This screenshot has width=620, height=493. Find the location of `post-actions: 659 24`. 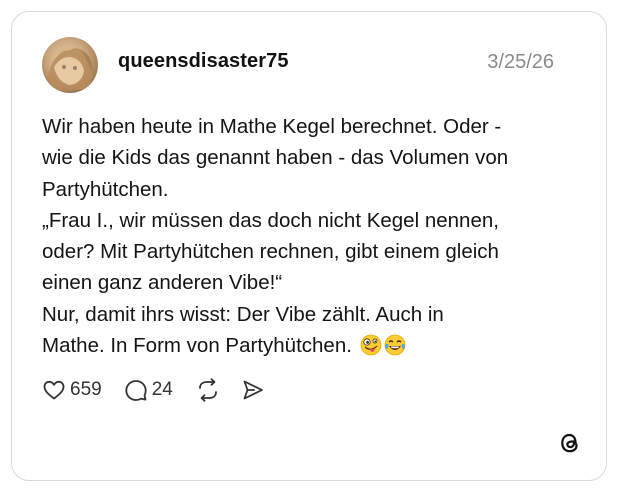

post-actions: 659 24 is located at coordinates (153, 390).